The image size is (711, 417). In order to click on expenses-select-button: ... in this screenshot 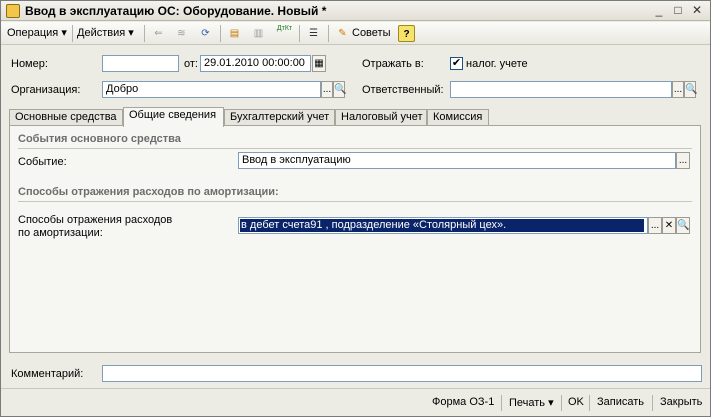, I will do `click(655, 225)`.